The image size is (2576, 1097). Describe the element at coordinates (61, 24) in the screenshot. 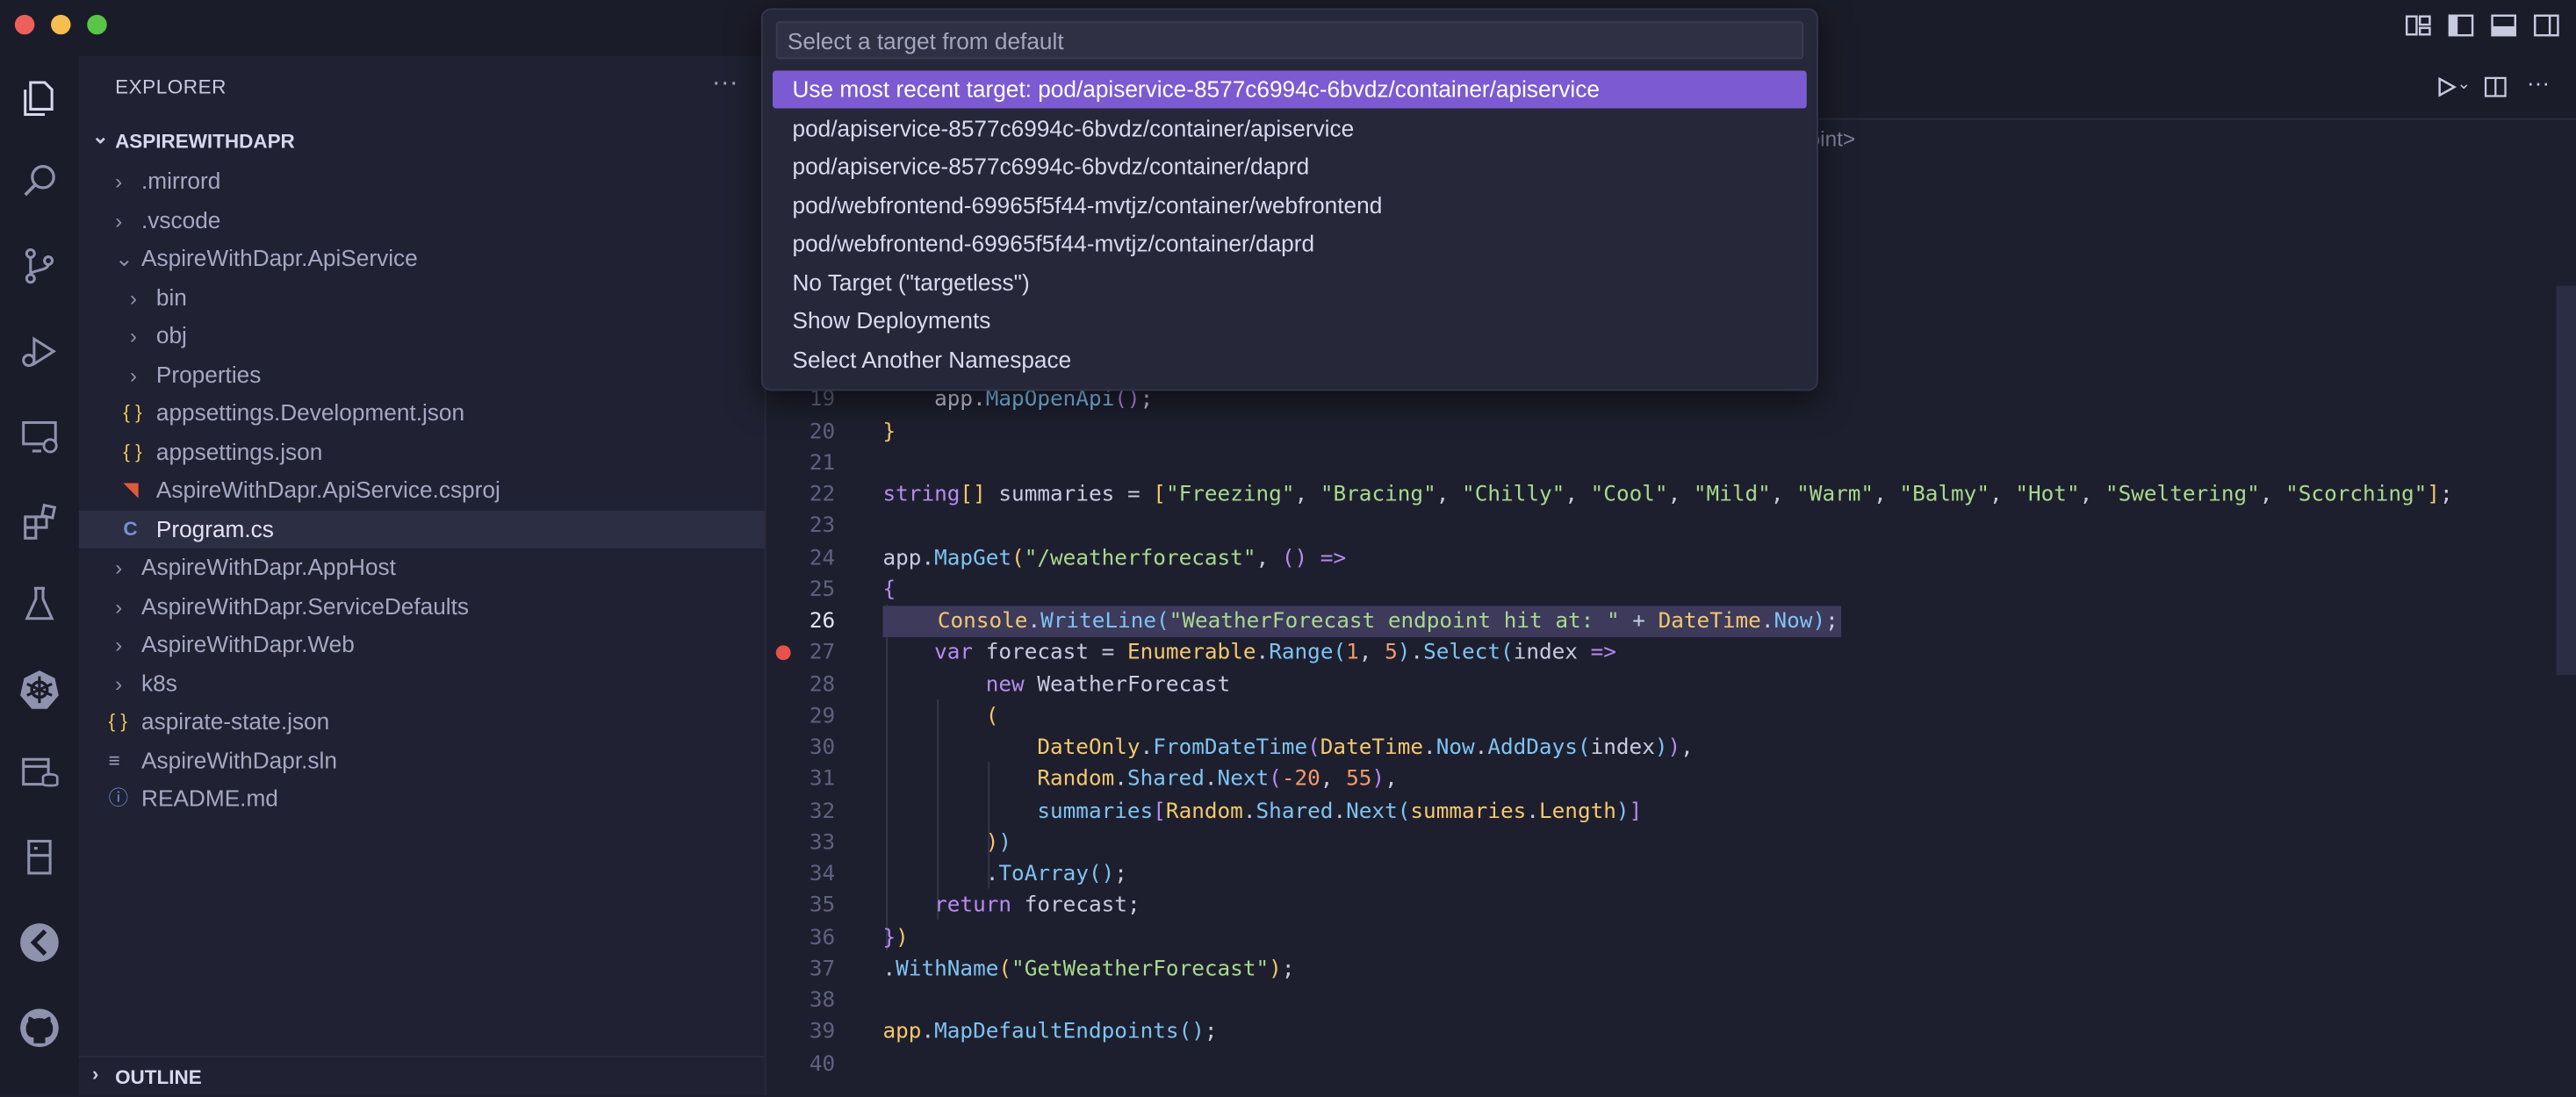

I see `minimize-window-button` at that location.